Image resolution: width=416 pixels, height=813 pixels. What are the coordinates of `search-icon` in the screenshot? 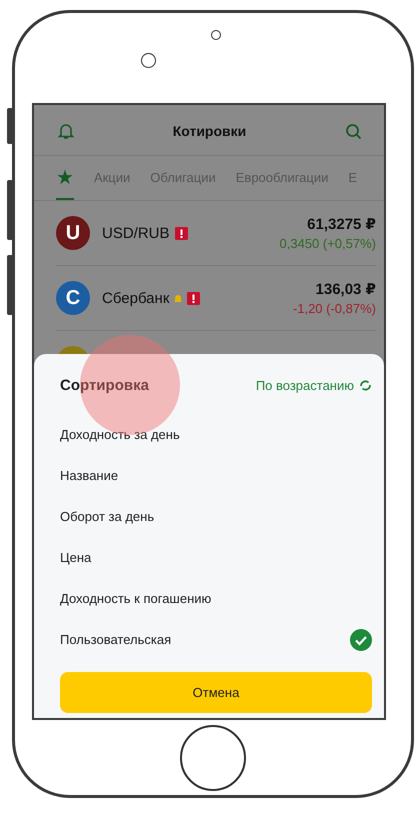 It's located at (353, 131).